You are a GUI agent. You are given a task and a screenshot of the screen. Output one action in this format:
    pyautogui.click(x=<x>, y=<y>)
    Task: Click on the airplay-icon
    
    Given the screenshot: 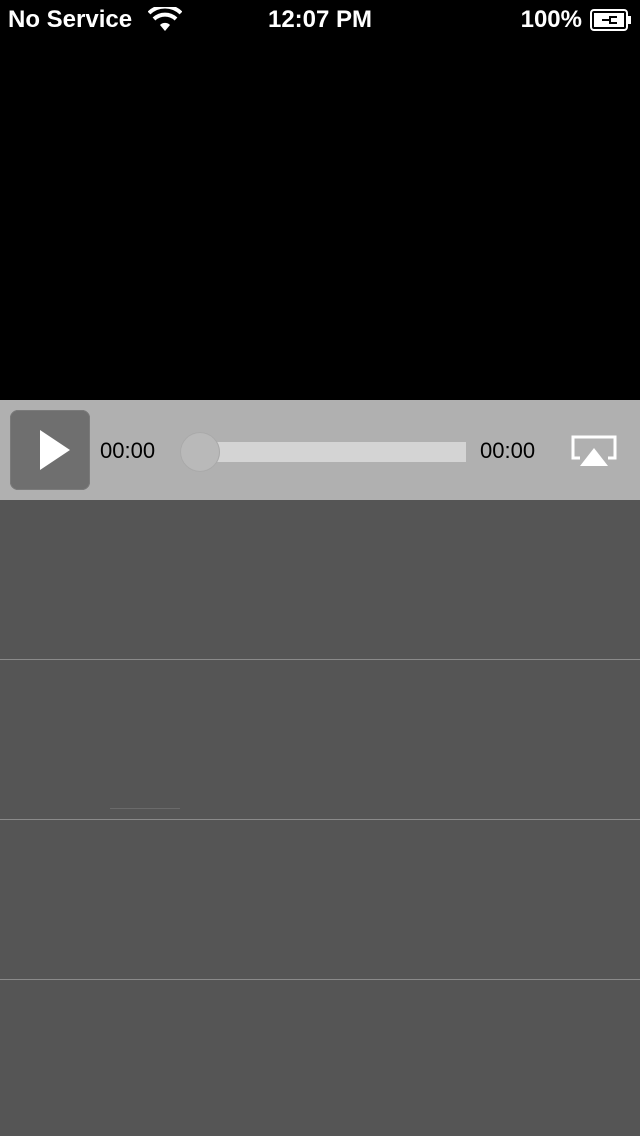 What is the action you would take?
    pyautogui.click(x=594, y=450)
    